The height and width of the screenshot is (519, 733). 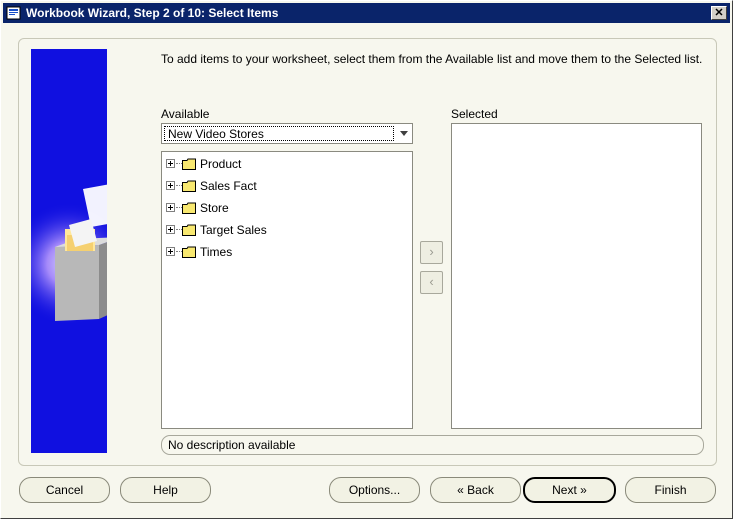 What do you see at coordinates (233, 230) in the screenshot?
I see `tree-item-label: Target Sales` at bounding box center [233, 230].